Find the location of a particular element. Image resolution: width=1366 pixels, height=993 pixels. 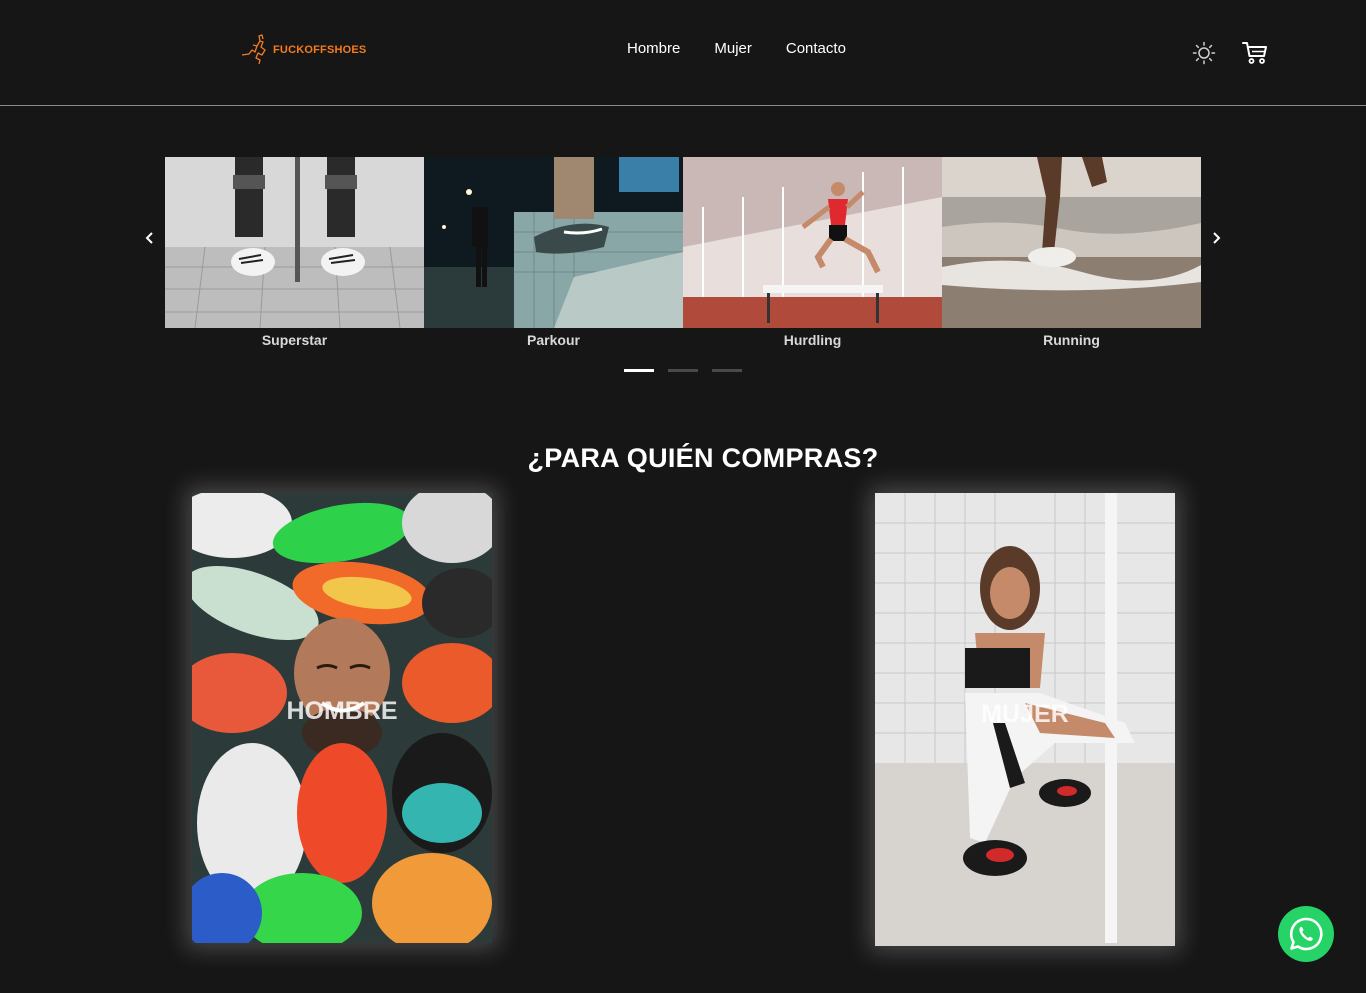

carousel-slide-superstar: Superstar is located at coordinates (294, 257).